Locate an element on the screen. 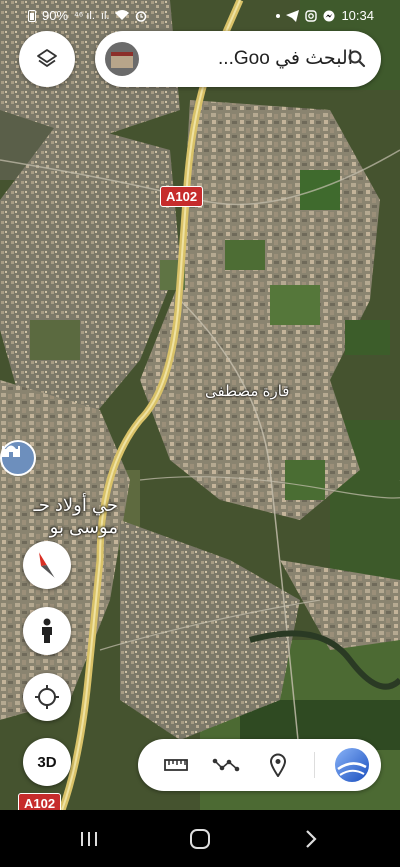 This screenshot has width=400, height=867. back-button is located at coordinates (311, 839).